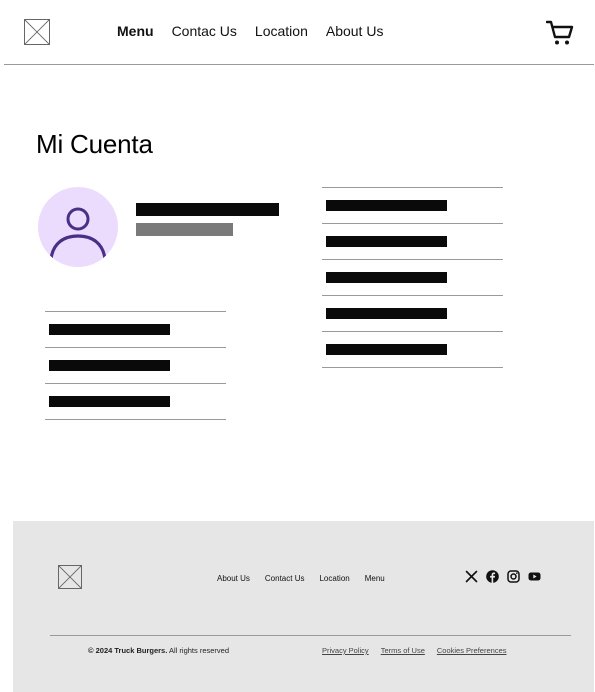  Describe the element at coordinates (207, 209) in the screenshot. I see `user-name-placeholder` at that location.